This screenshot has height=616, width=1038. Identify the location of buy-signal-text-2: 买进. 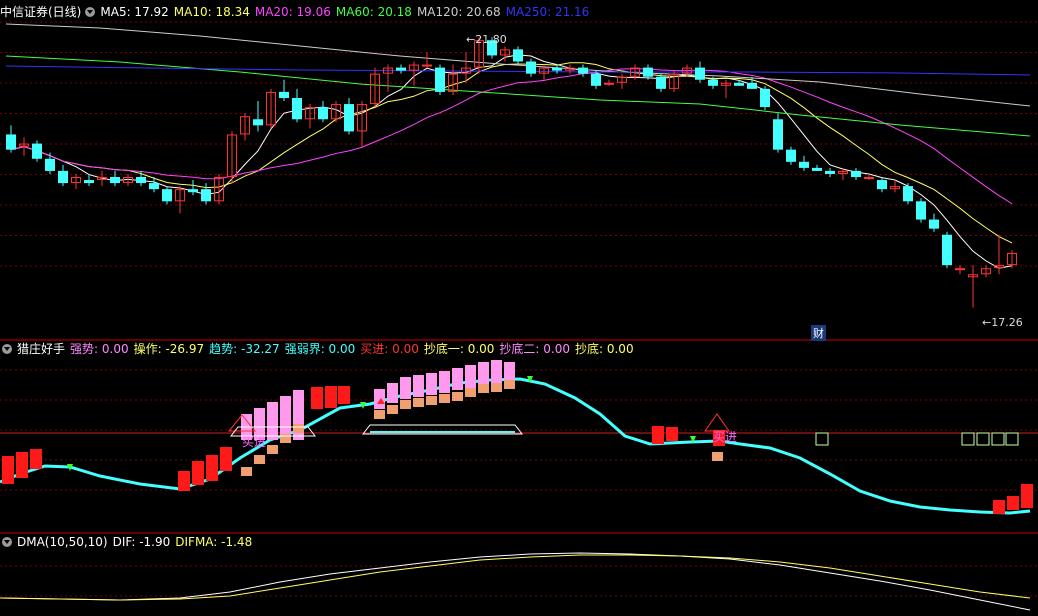
(725, 437).